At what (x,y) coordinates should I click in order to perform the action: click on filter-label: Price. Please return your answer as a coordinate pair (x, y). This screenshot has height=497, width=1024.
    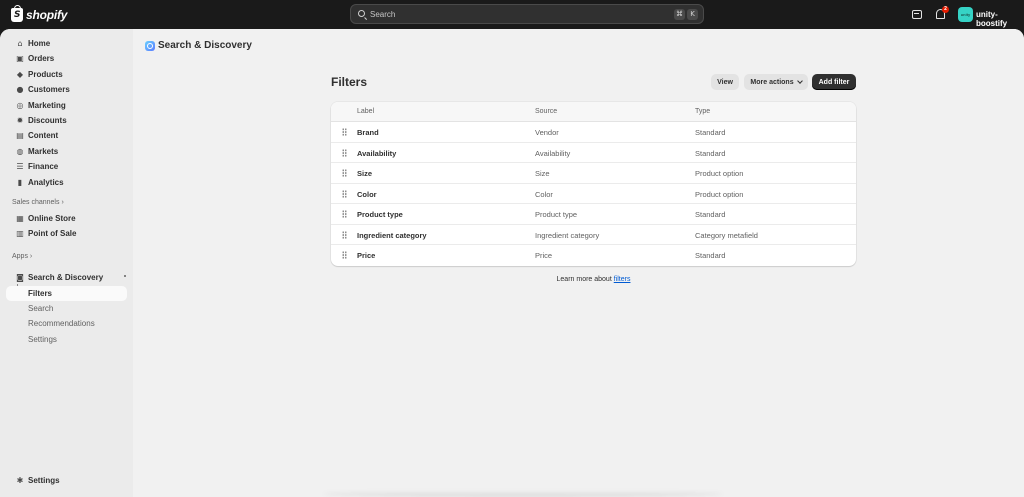
    Looking at the image, I should click on (366, 255).